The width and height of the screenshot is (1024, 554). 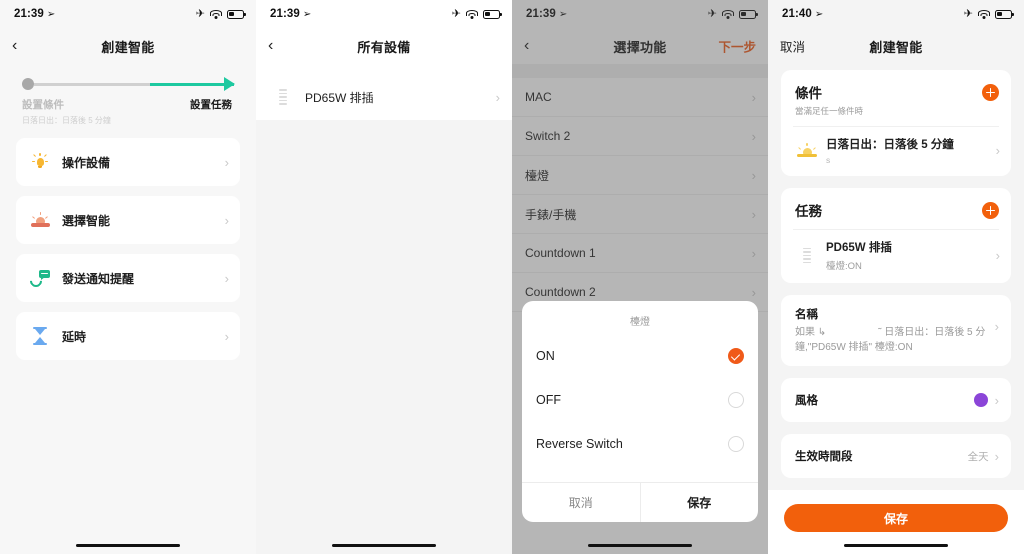 I want to click on name-card-title: 名稱, so click(x=806, y=315).